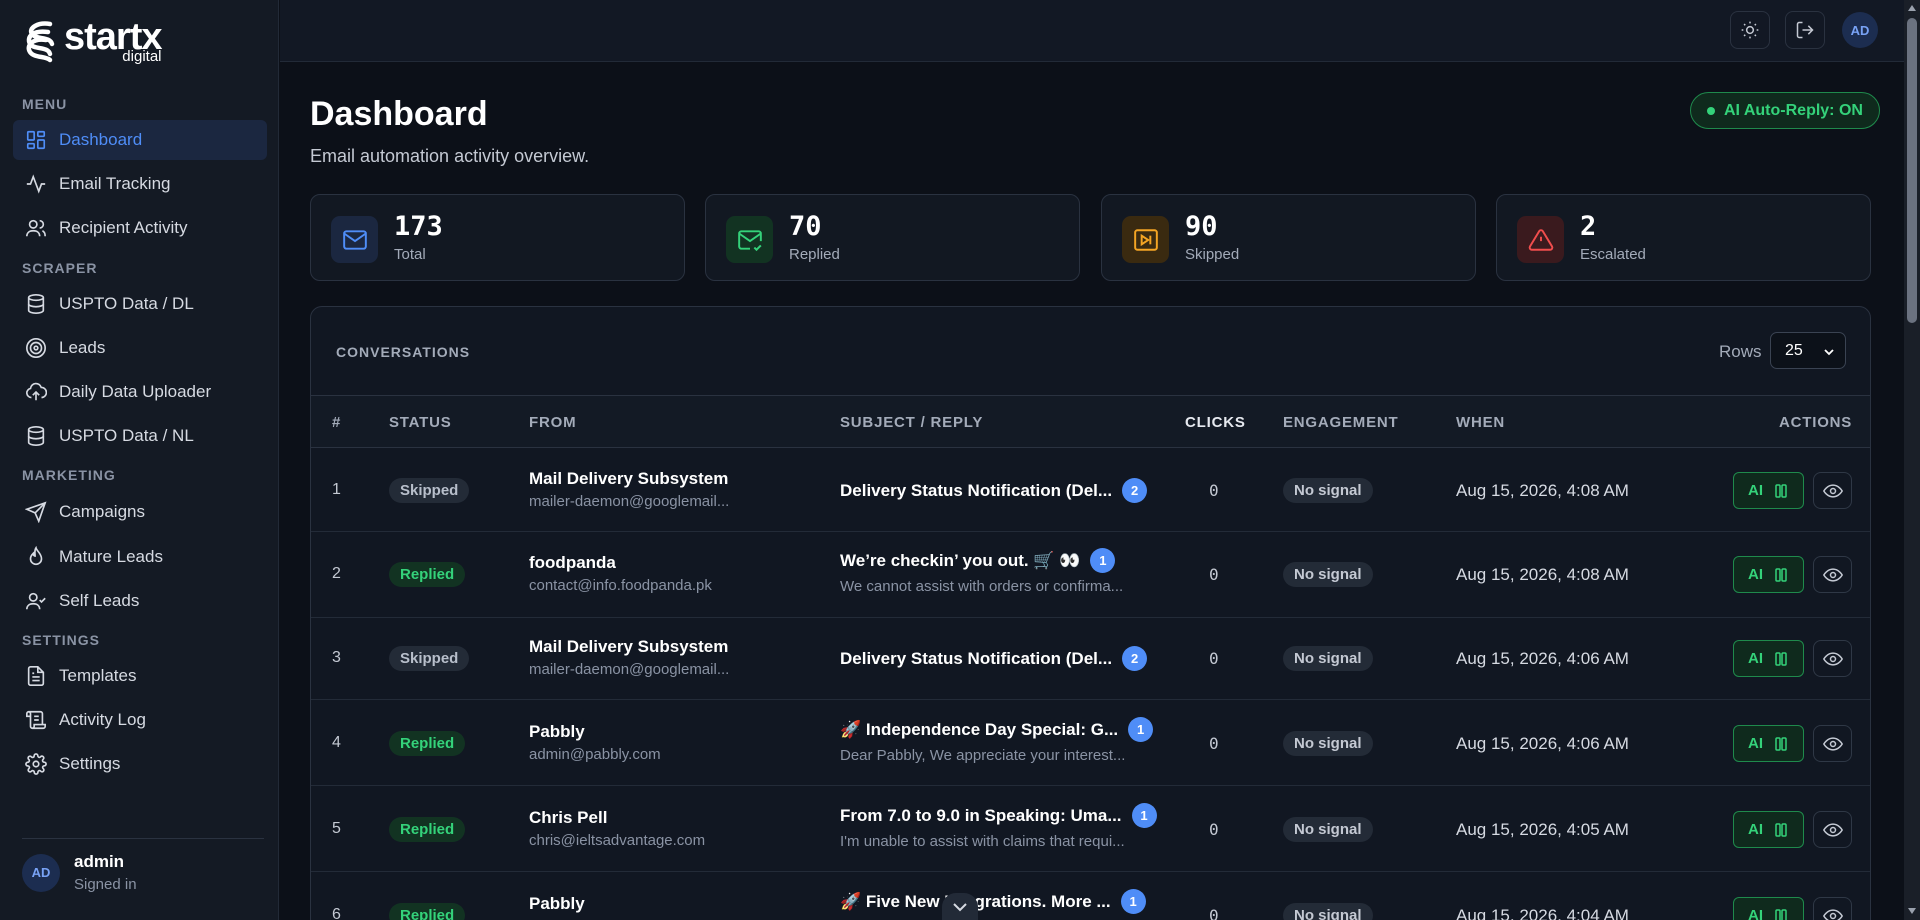 This screenshot has width=1920, height=920. Describe the element at coordinates (1808, 350) in the screenshot. I see `rows-per-page-select: 25` at that location.